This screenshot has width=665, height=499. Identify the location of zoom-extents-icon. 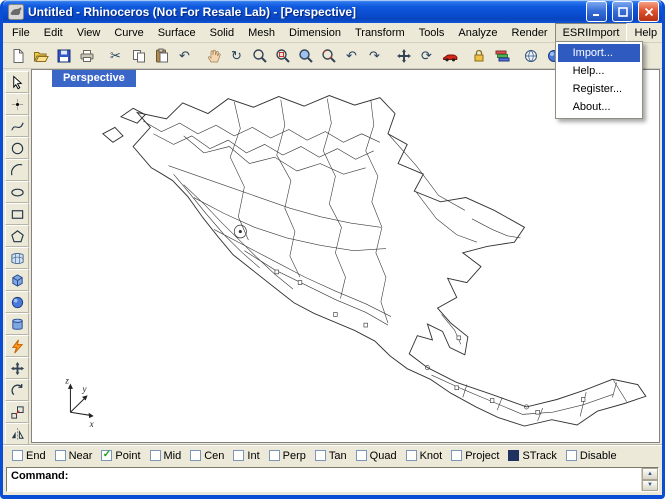
(328, 55).